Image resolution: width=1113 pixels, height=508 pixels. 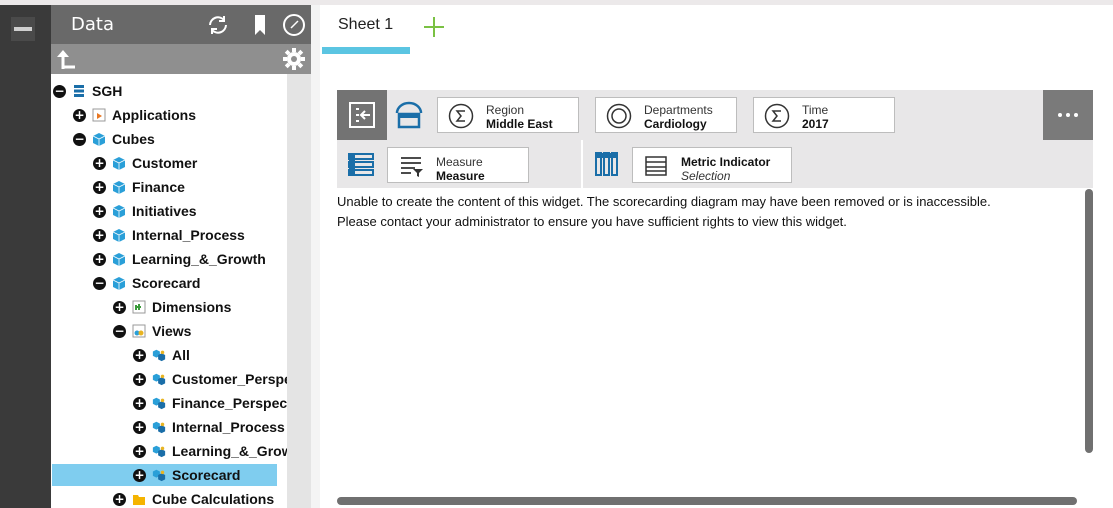 I want to click on tree-node: − Cubes, so click(x=180, y=139).